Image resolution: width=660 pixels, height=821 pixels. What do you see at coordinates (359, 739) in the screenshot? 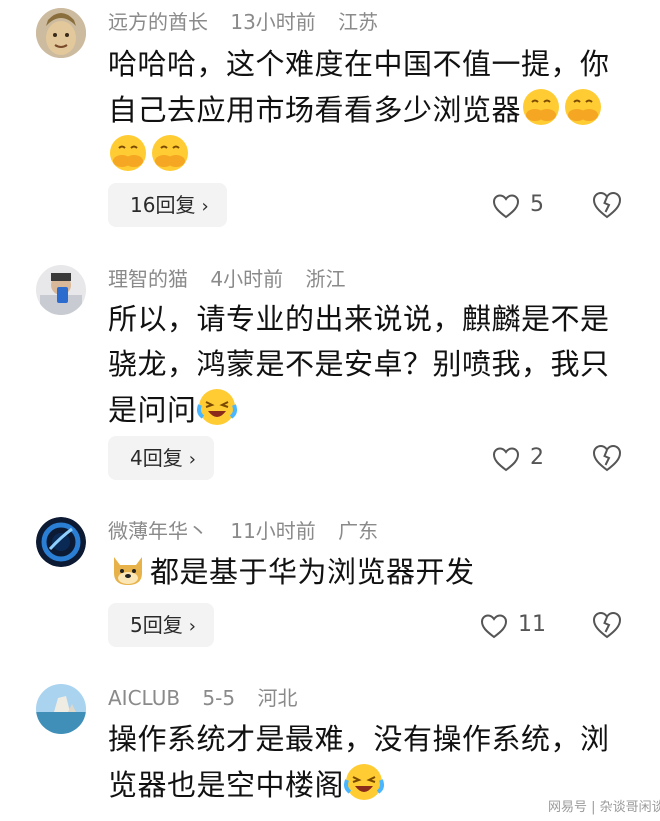
I see `comment-text-line: 操作系统才是最难，没有操作系统，浏` at bounding box center [359, 739].